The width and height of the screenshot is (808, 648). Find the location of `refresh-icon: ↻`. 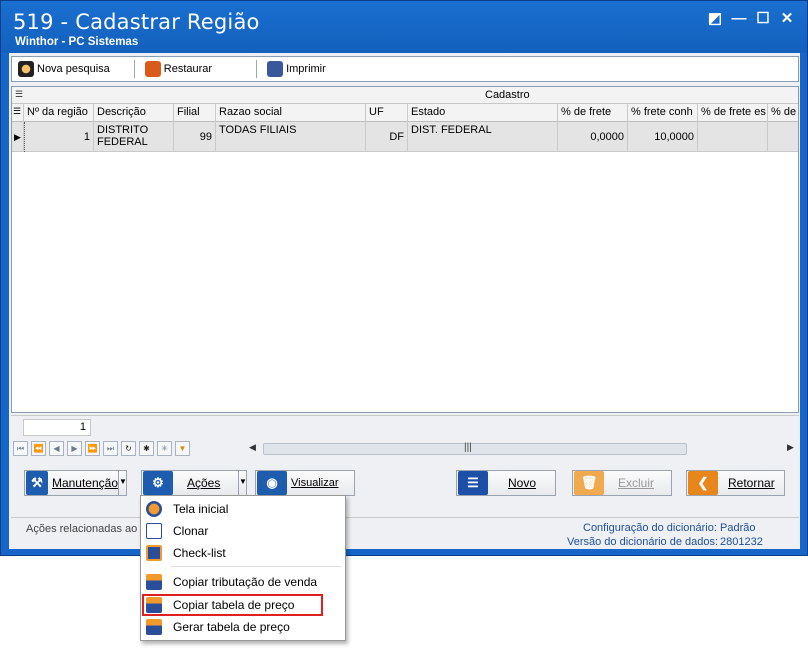

refresh-icon: ↻ is located at coordinates (128, 448).